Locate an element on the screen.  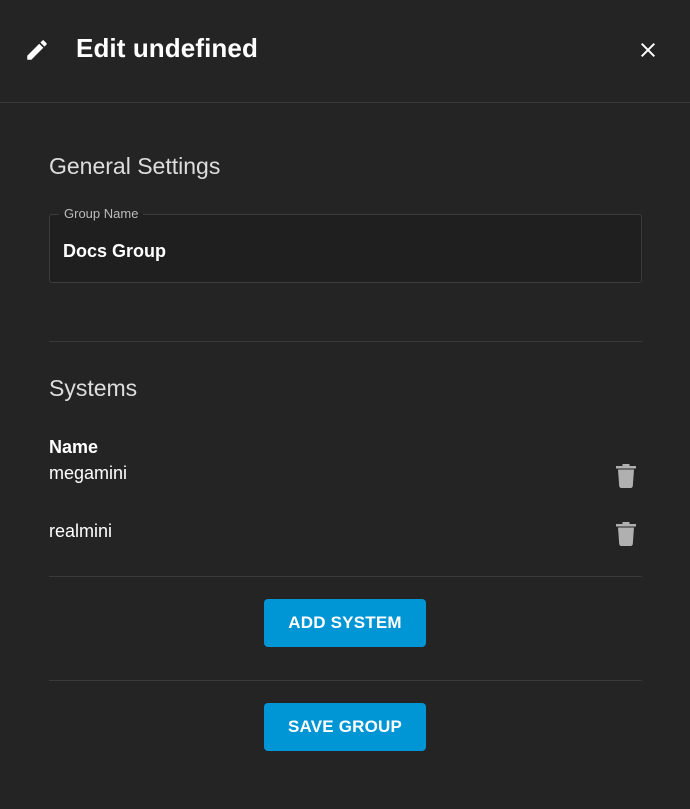
systems-heading: Systems is located at coordinates (93, 388).